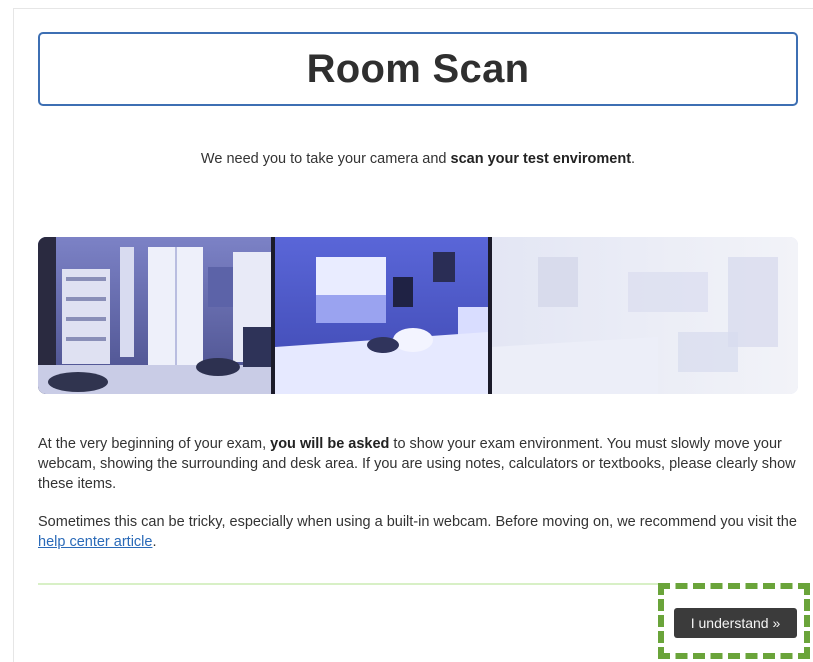  What do you see at coordinates (330, 444) in the screenshot?
I see `p1-bold: you will be asked` at bounding box center [330, 444].